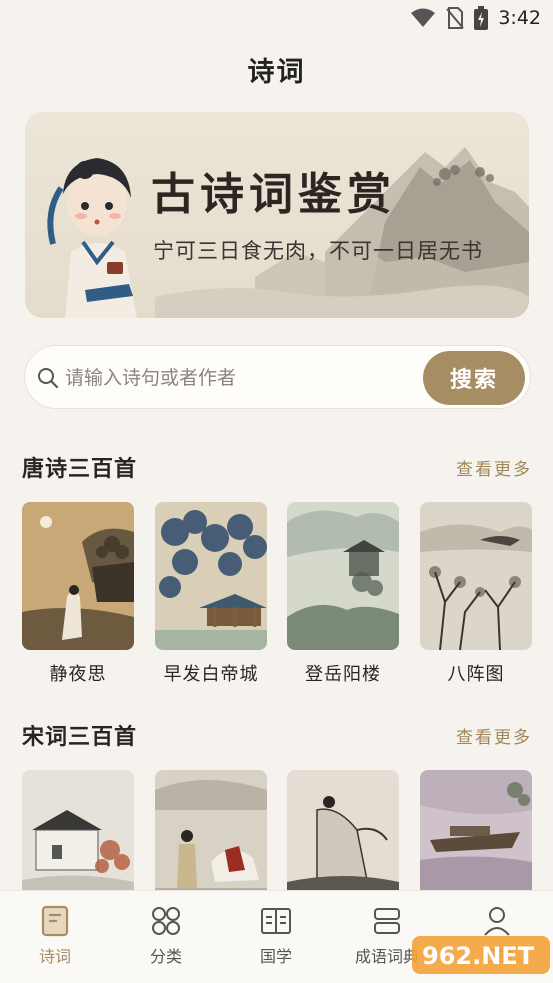 The width and height of the screenshot is (553, 983). What do you see at coordinates (455, 18) in the screenshot?
I see `no-sim-icon` at bounding box center [455, 18].